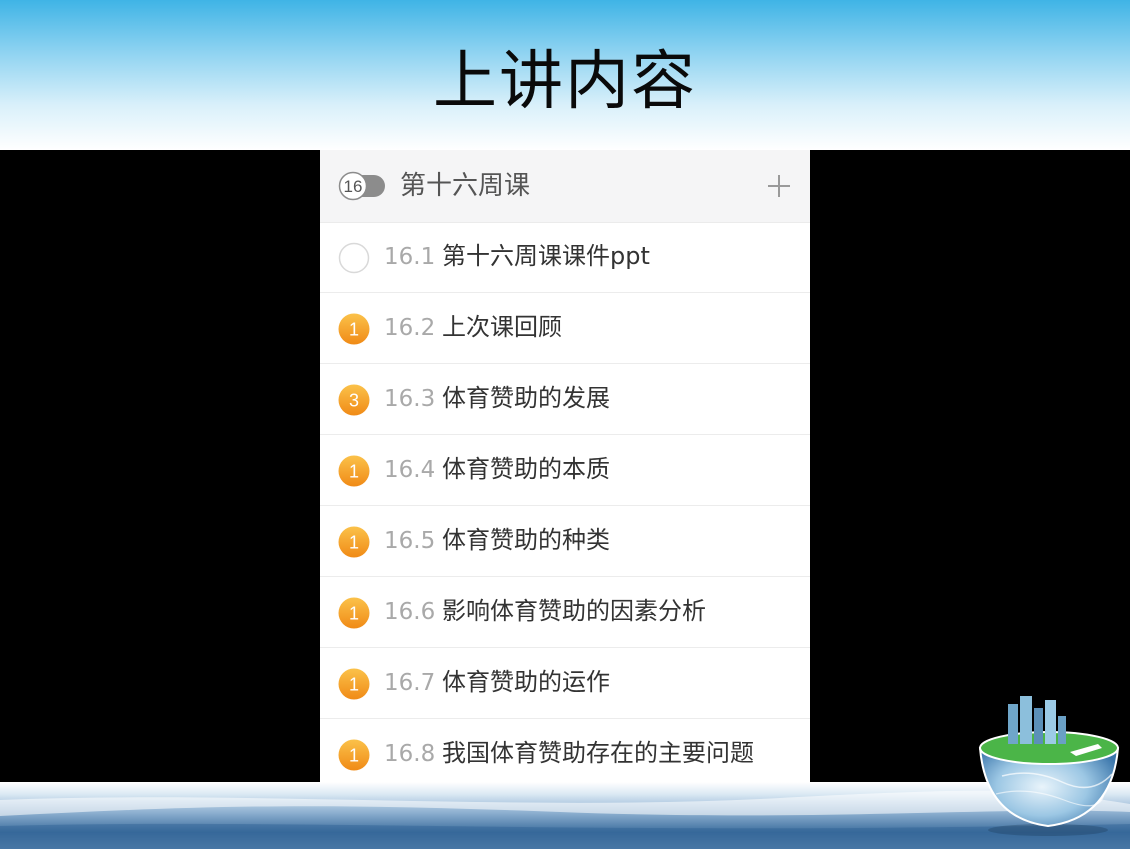 Image resolution: width=1130 pixels, height=849 pixels. Describe the element at coordinates (526, 398) in the screenshot. I see `lesson-title: 体育赞助的发展` at that location.